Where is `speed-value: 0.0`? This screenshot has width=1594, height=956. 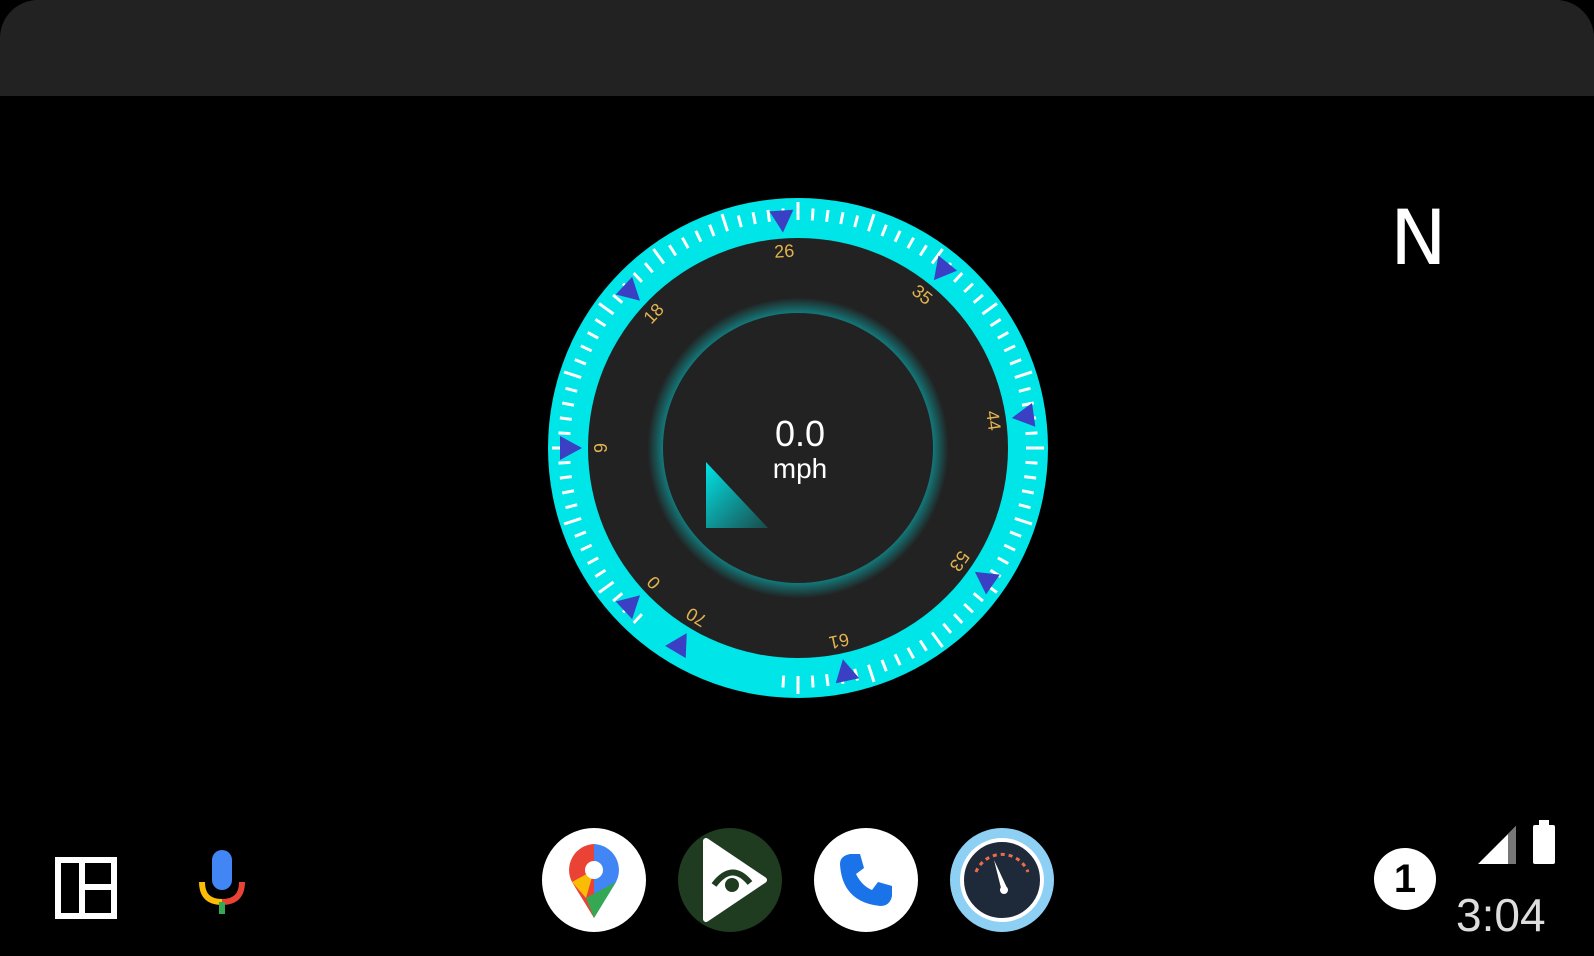
speed-value: 0.0 is located at coordinates (800, 433).